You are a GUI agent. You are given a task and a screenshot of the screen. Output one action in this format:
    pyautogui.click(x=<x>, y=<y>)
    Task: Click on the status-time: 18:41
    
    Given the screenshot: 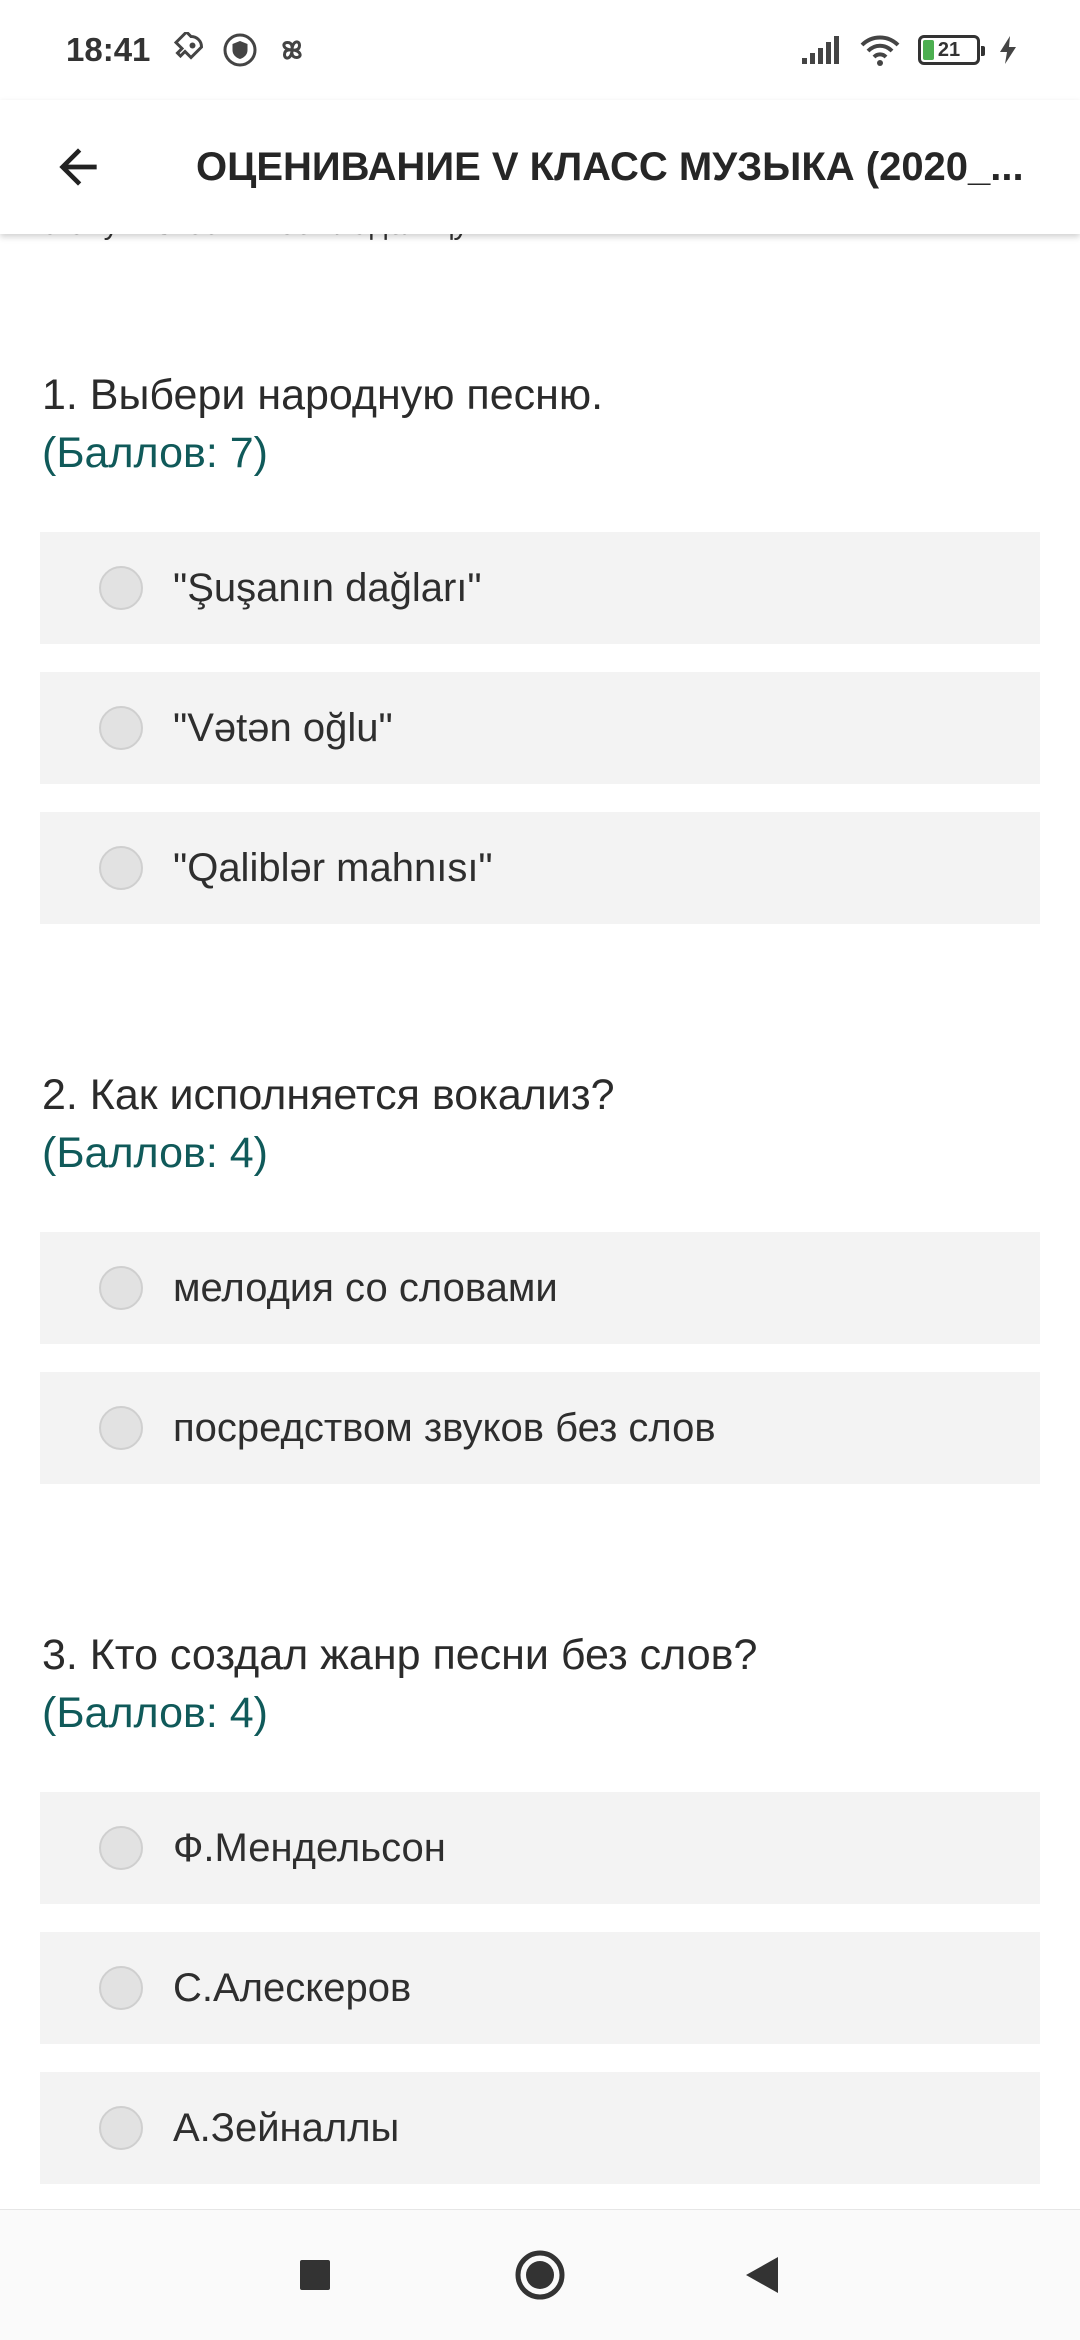 What is the action you would take?
    pyautogui.click(x=108, y=49)
    